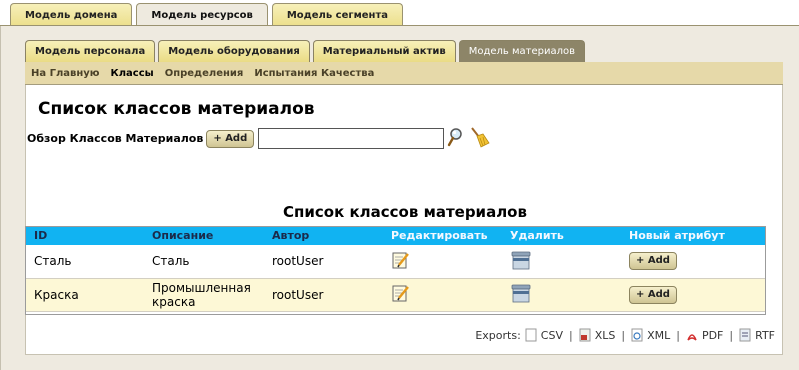  I want to click on col-new-attribute: Новый атрибут, so click(677, 235).